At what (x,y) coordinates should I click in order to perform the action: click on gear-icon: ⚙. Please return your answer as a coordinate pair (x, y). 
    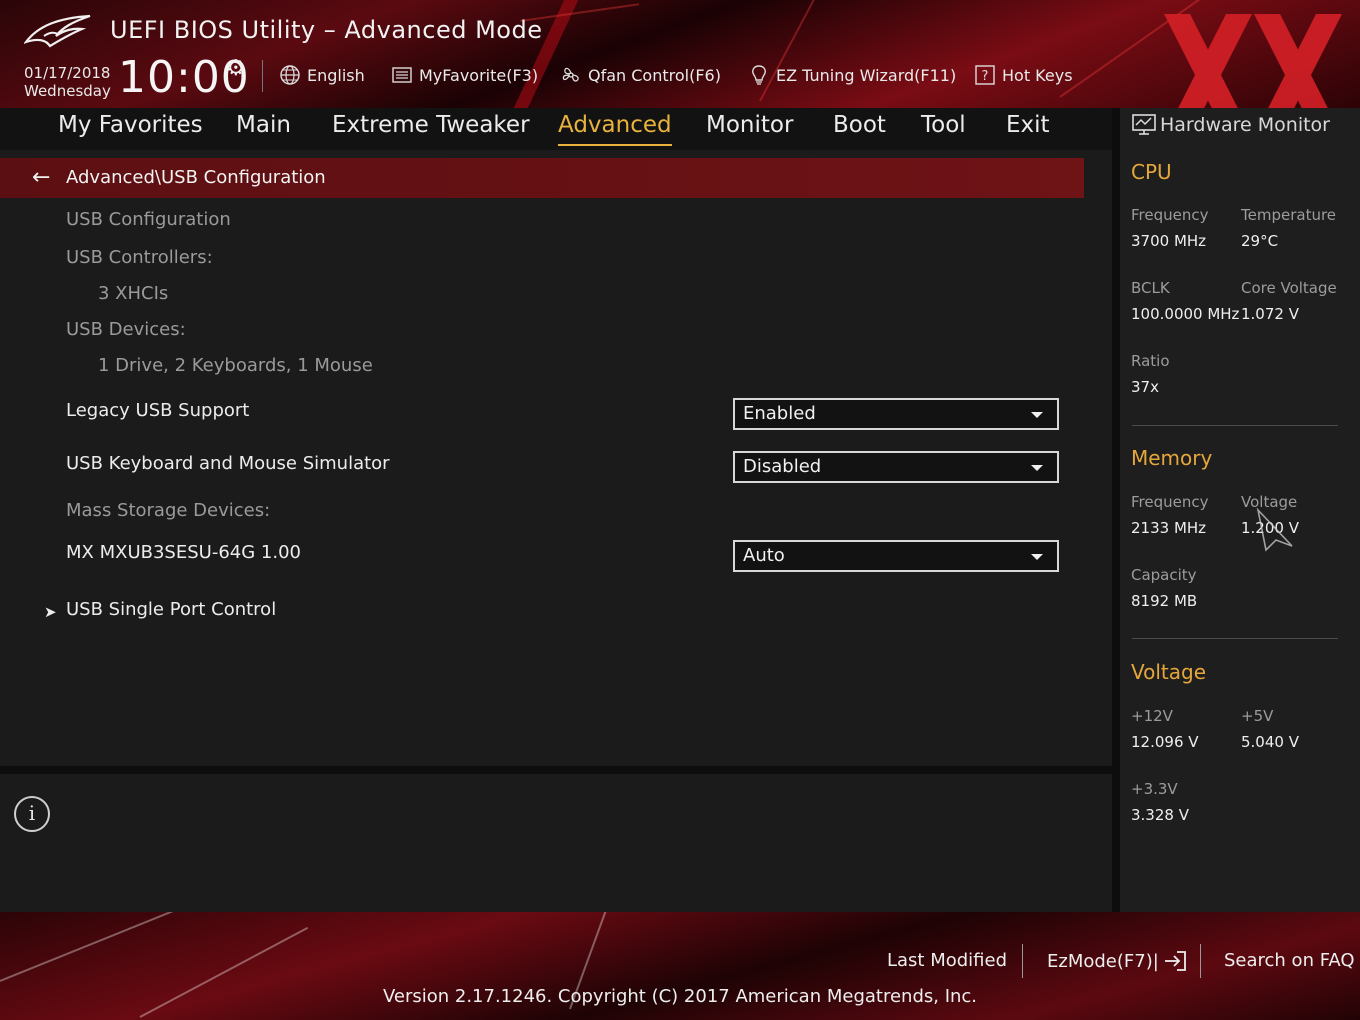
    Looking at the image, I should click on (236, 68).